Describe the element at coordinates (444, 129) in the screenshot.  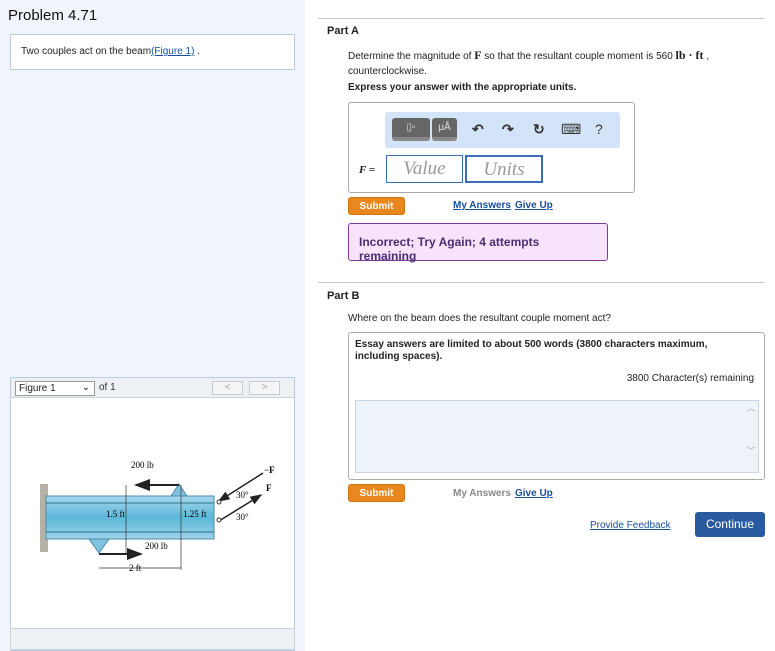
I see `units-button: μÅ` at that location.